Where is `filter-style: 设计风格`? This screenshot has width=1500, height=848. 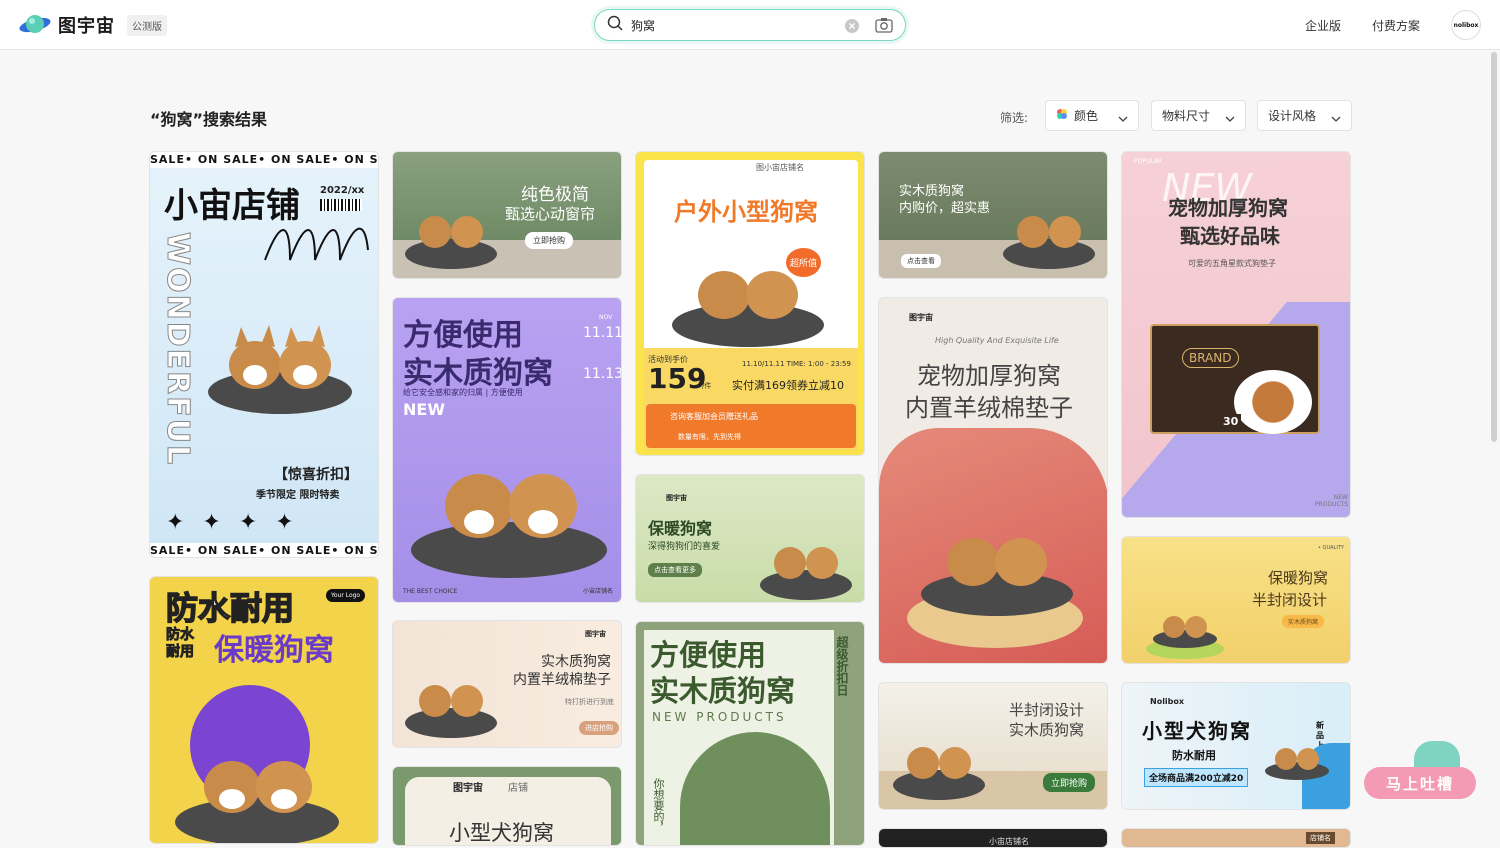
filter-style: 设计风格 is located at coordinates (1304, 115).